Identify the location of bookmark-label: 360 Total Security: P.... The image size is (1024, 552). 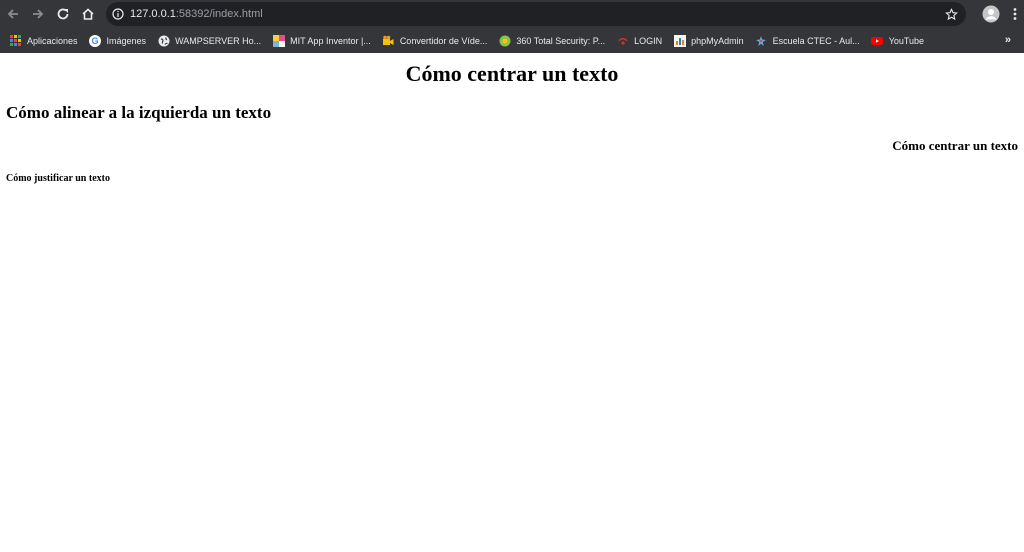
(561, 40).